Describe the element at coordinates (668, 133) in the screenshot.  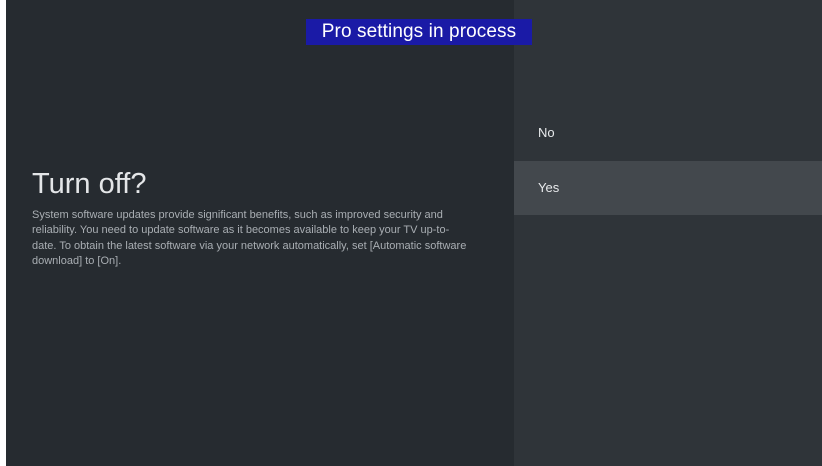
I see `option-no: No` at that location.